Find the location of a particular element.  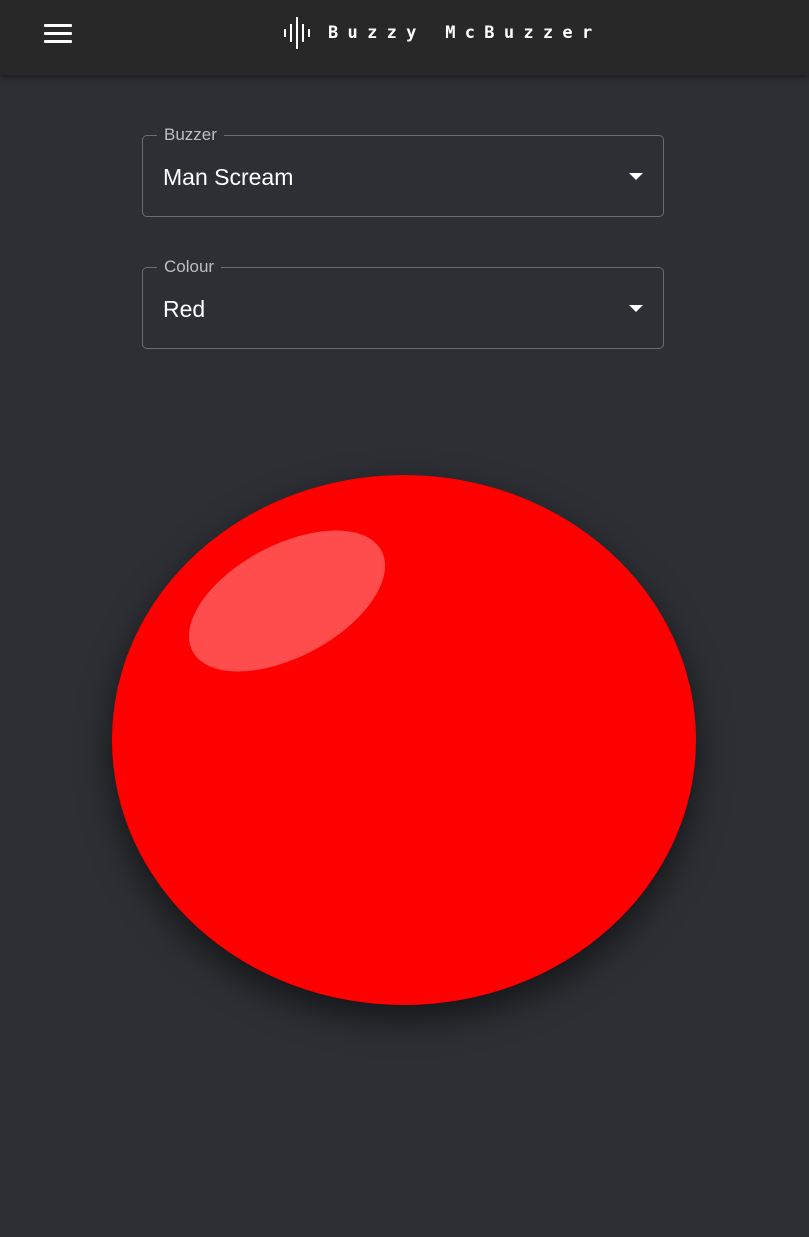

buzzer-select-value: Man Scream is located at coordinates (228, 177).